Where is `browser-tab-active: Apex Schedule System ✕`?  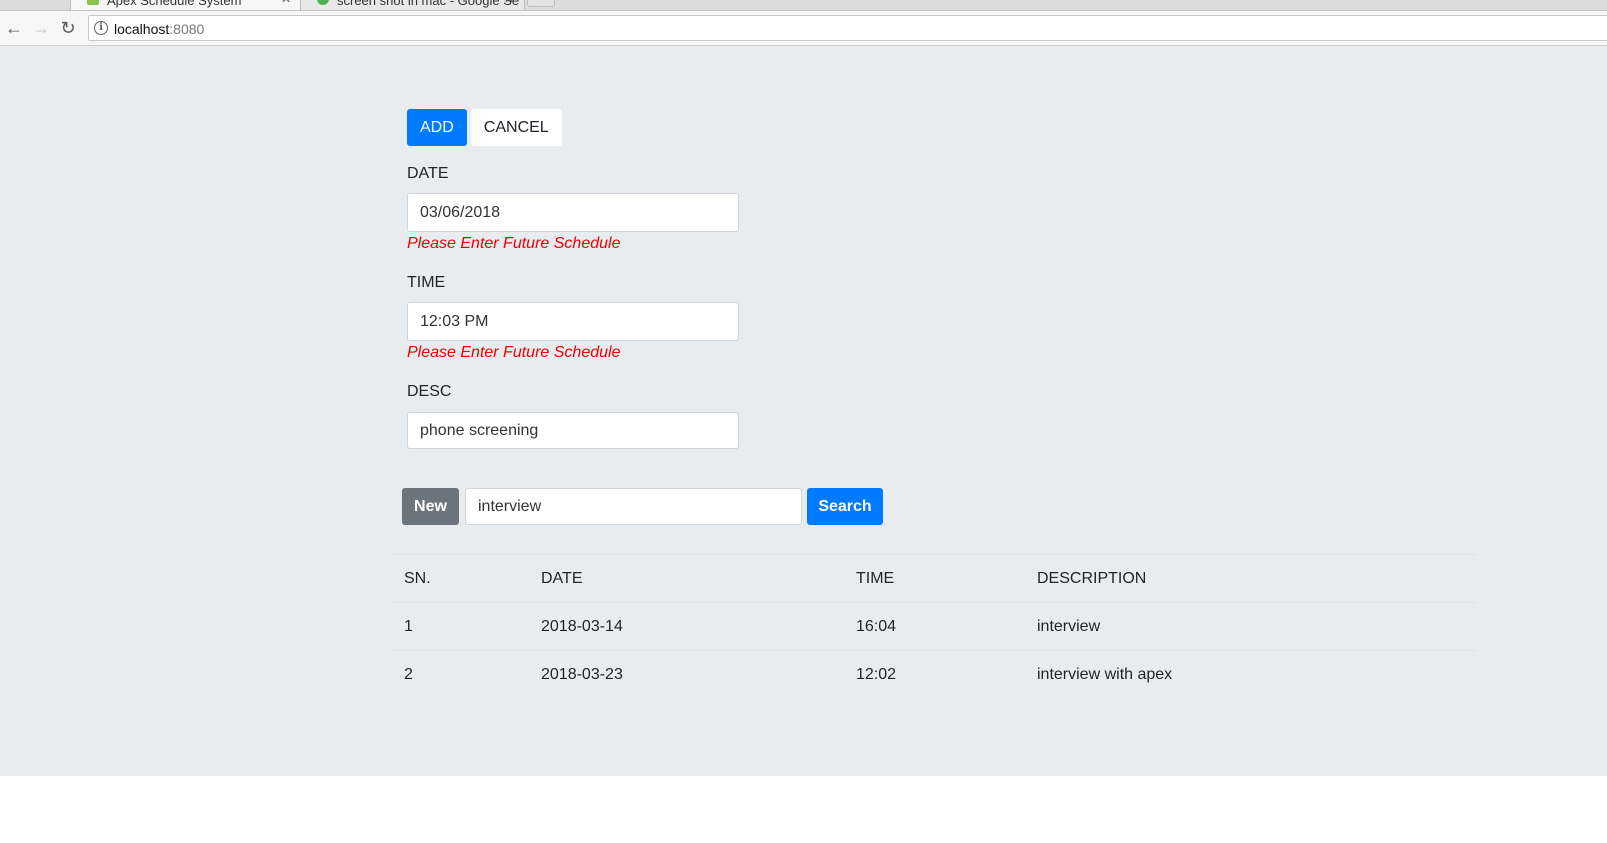 browser-tab-active: Apex Schedule System ✕ is located at coordinates (186, 5).